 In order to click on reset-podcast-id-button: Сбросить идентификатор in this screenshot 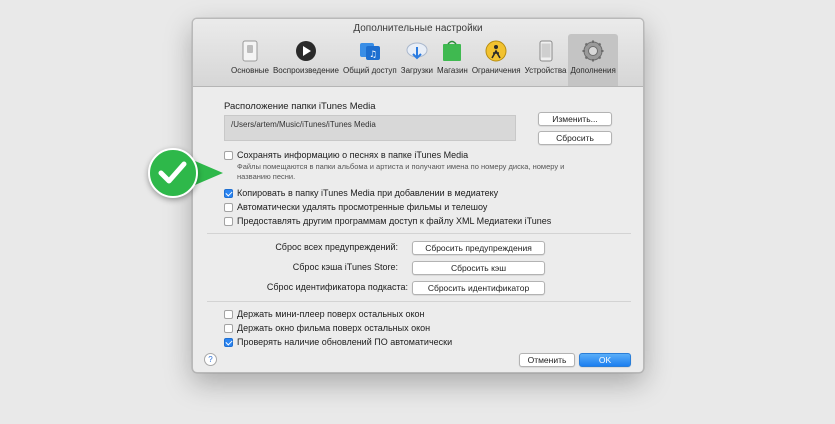, I will do `click(478, 288)`.